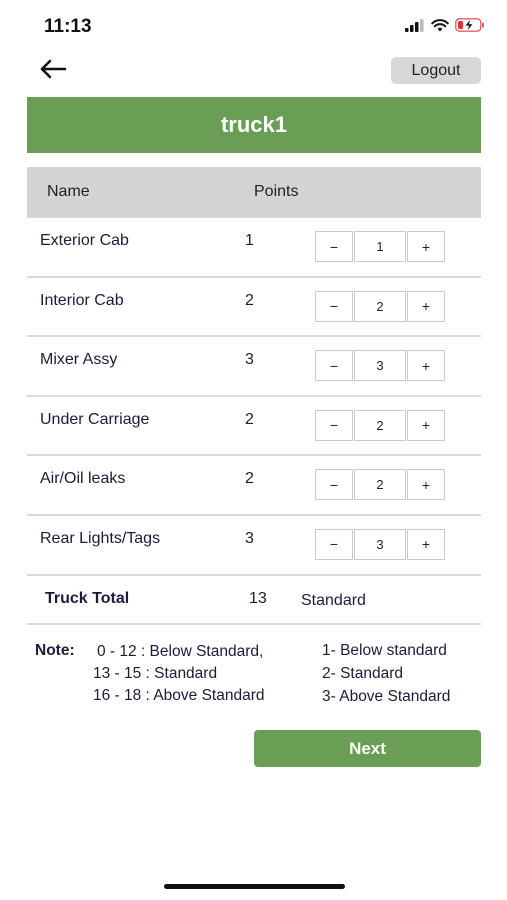 The image size is (507, 900). I want to click on column-header-points: Points, so click(276, 191).